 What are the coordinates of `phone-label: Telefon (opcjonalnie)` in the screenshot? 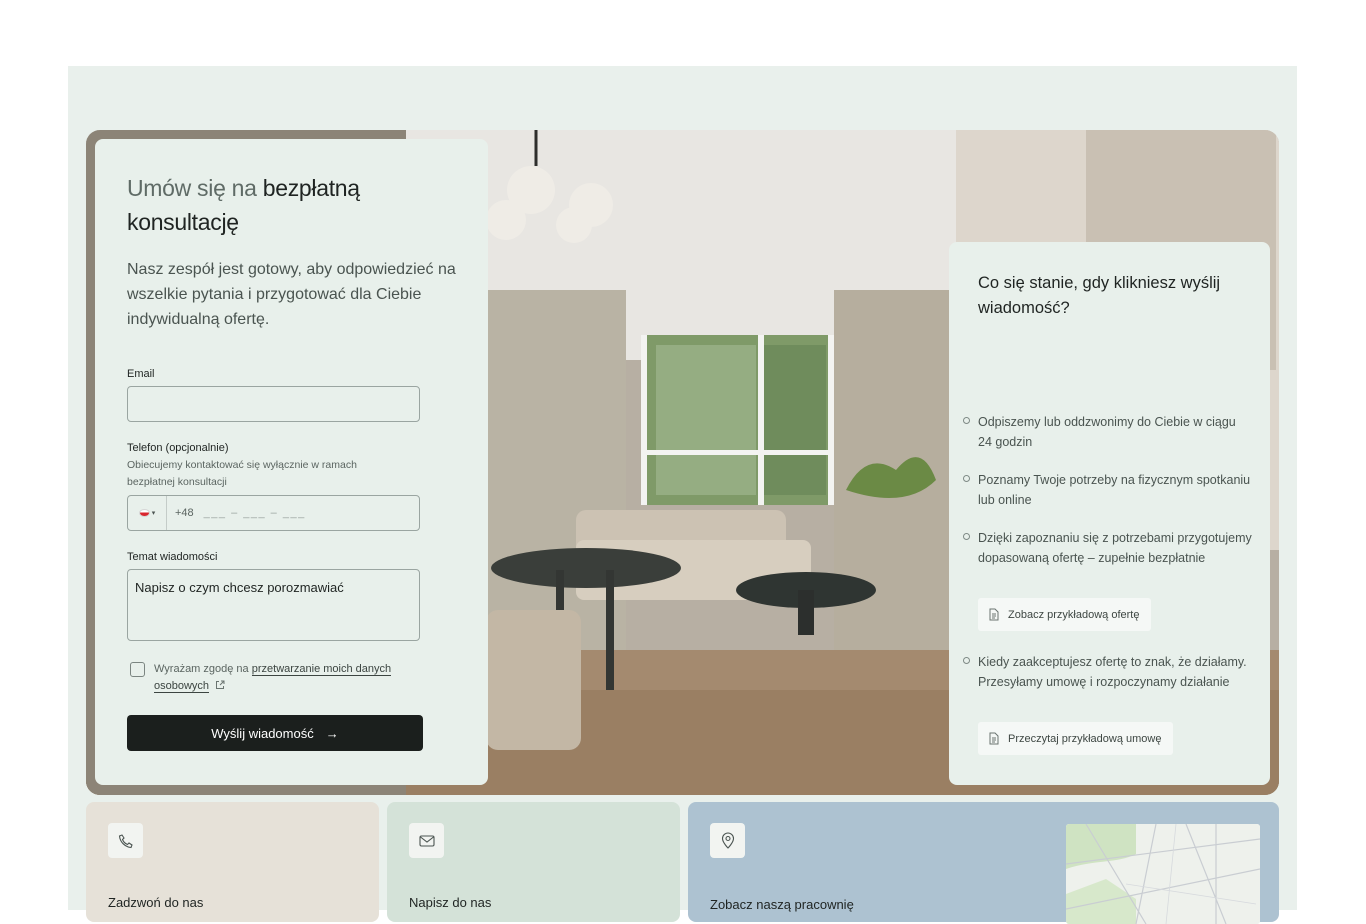 It's located at (178, 448).